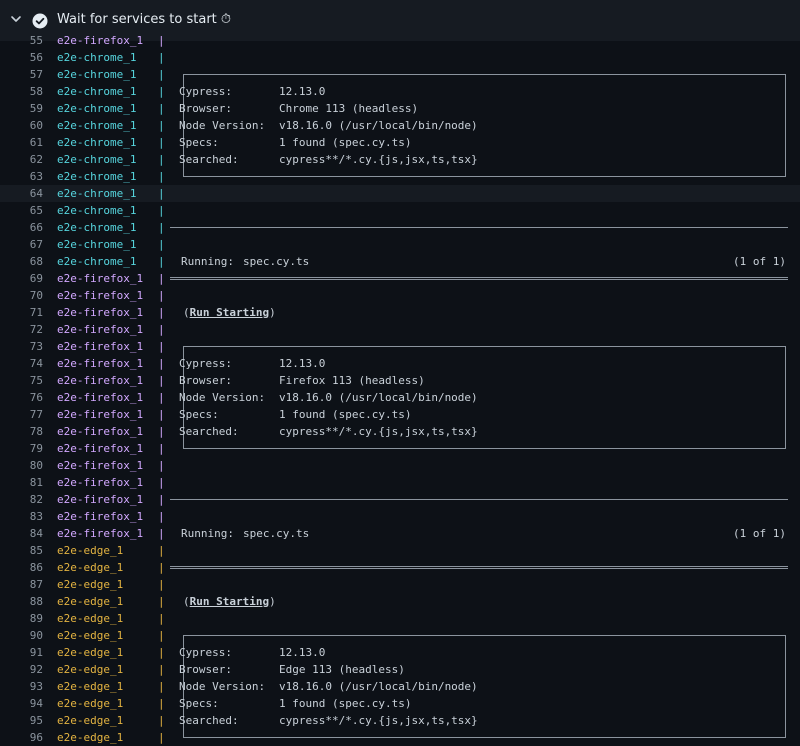 This screenshot has height=746, width=800. What do you see at coordinates (21, 584) in the screenshot?
I see `line-number: 87` at bounding box center [21, 584].